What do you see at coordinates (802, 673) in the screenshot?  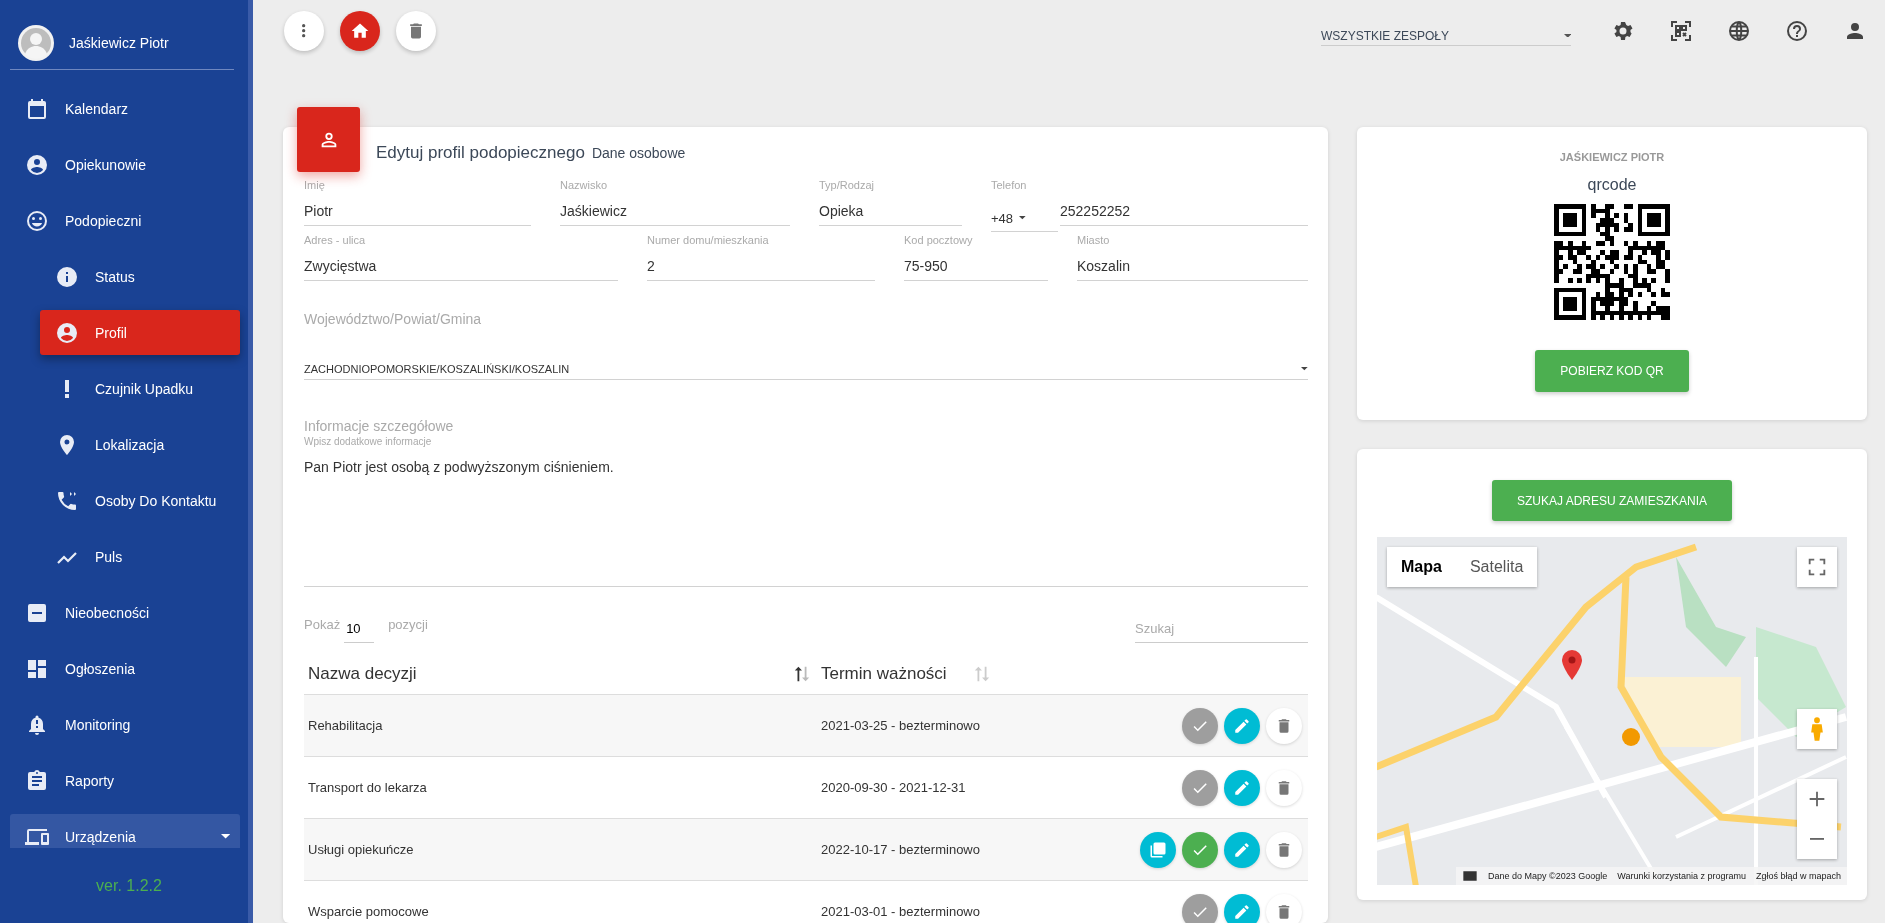 I see `sort-icon` at bounding box center [802, 673].